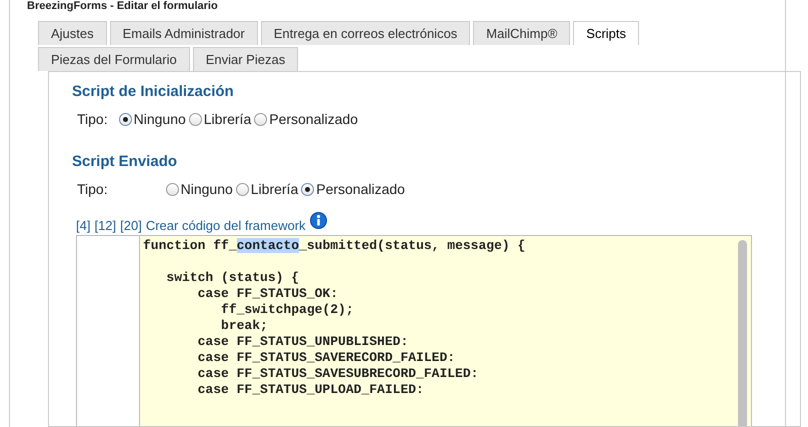 Image resolution: width=808 pixels, height=427 pixels. Describe the element at coordinates (232, 278) in the screenshot. I see `code-line: switch (status) {` at that location.